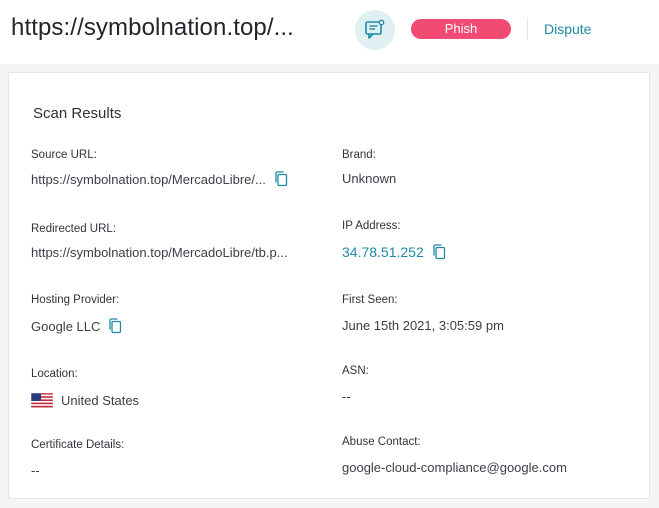 Image resolution: width=659 pixels, height=508 pixels. I want to click on first-seen-text: June 15th 2021, 3:05:59 pm, so click(423, 325).